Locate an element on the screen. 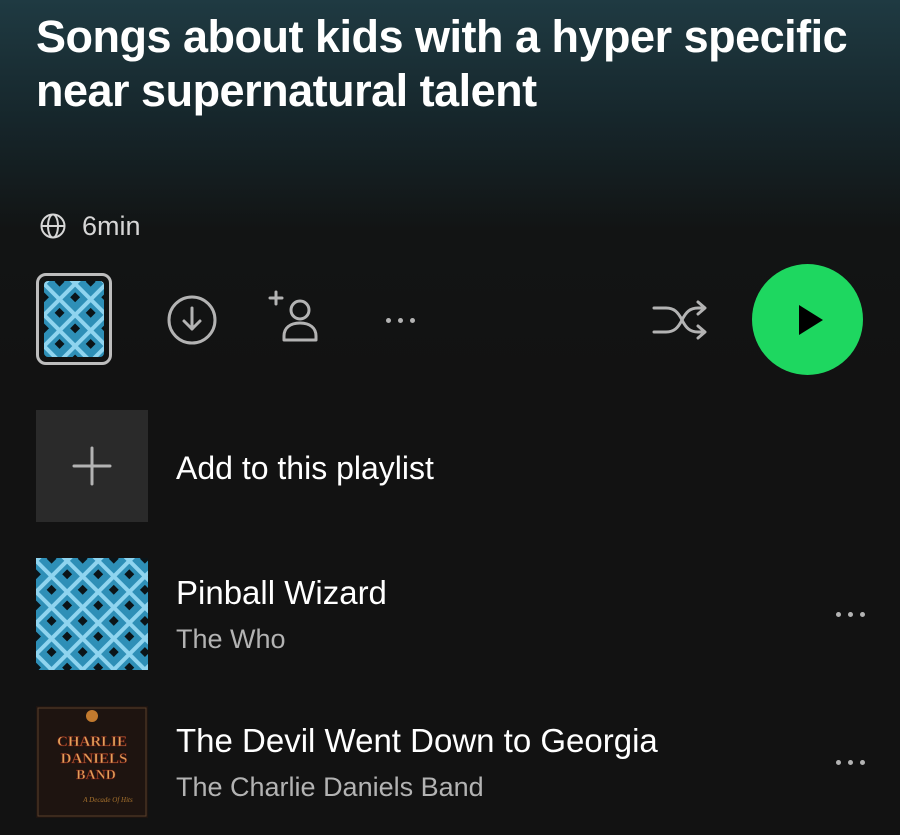 The height and width of the screenshot is (835, 900). album-art-tommy is located at coordinates (92, 614).